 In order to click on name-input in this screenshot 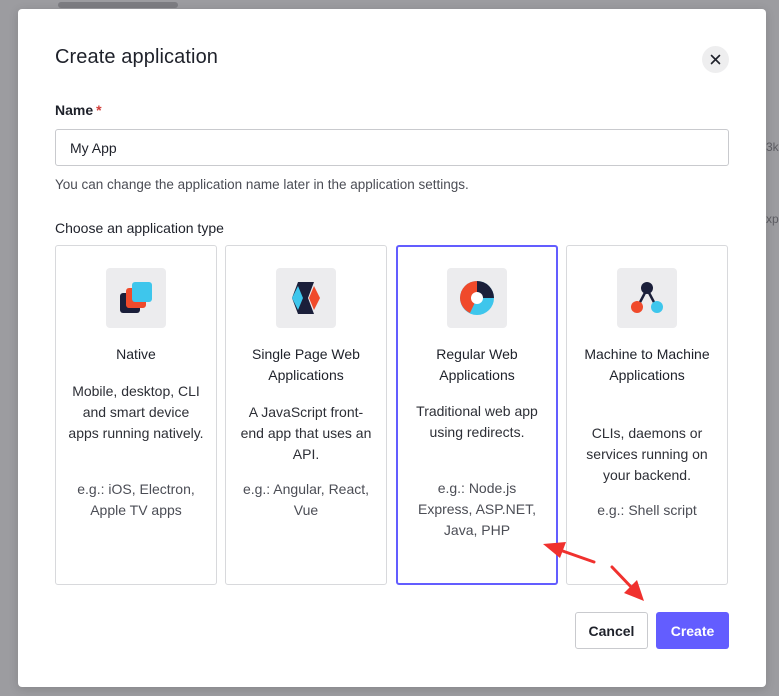, I will do `click(392, 147)`.